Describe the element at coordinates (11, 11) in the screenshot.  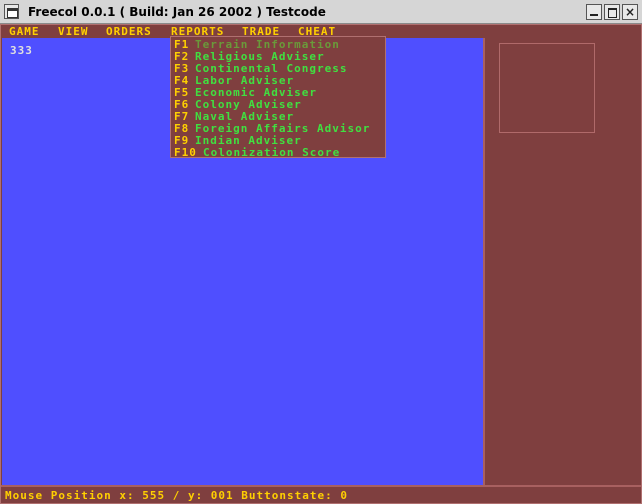
I see `window-menu-icon` at that location.